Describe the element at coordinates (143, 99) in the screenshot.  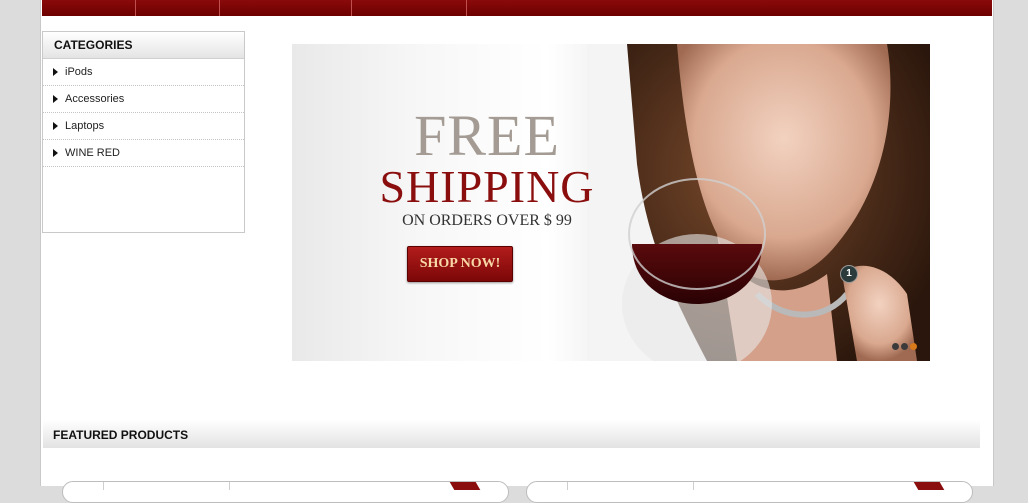
I see `category-item-accessories: Accessories` at that location.